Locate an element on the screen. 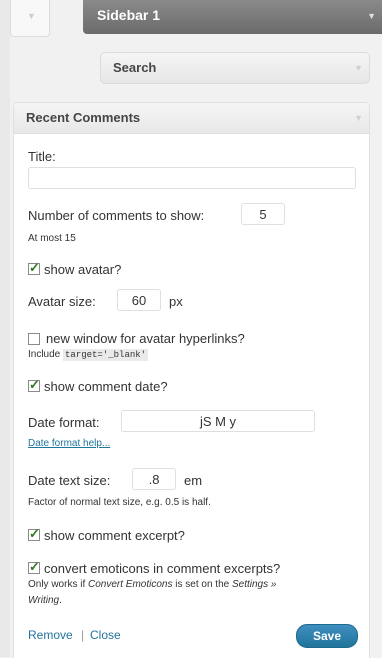  new-window-label: new window for avatar hyperlinks? is located at coordinates (145, 338).